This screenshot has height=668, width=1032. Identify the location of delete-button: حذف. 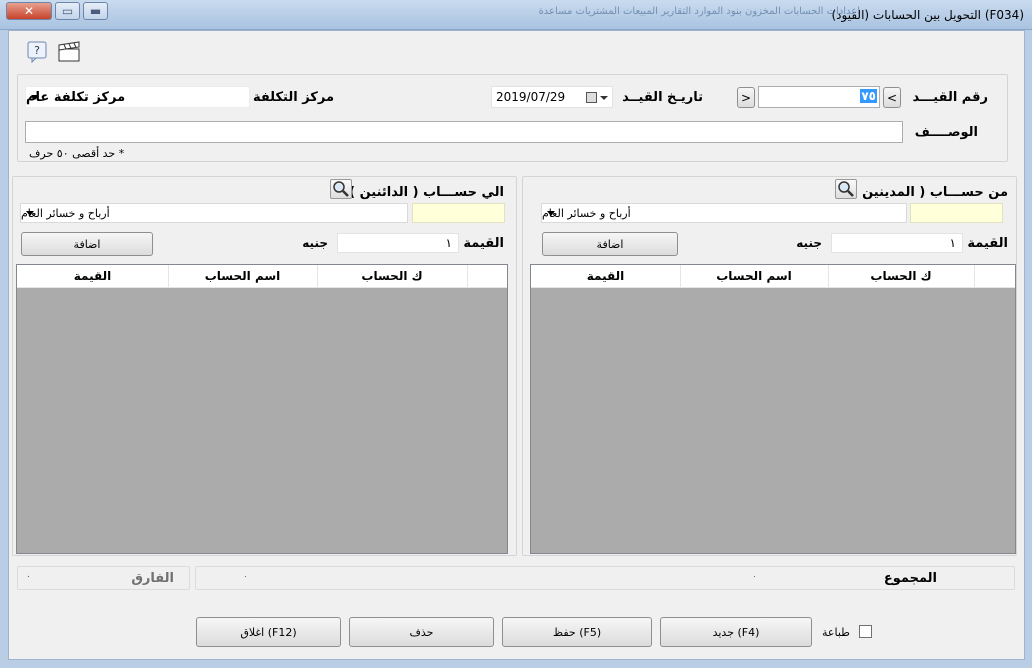
(421, 632).